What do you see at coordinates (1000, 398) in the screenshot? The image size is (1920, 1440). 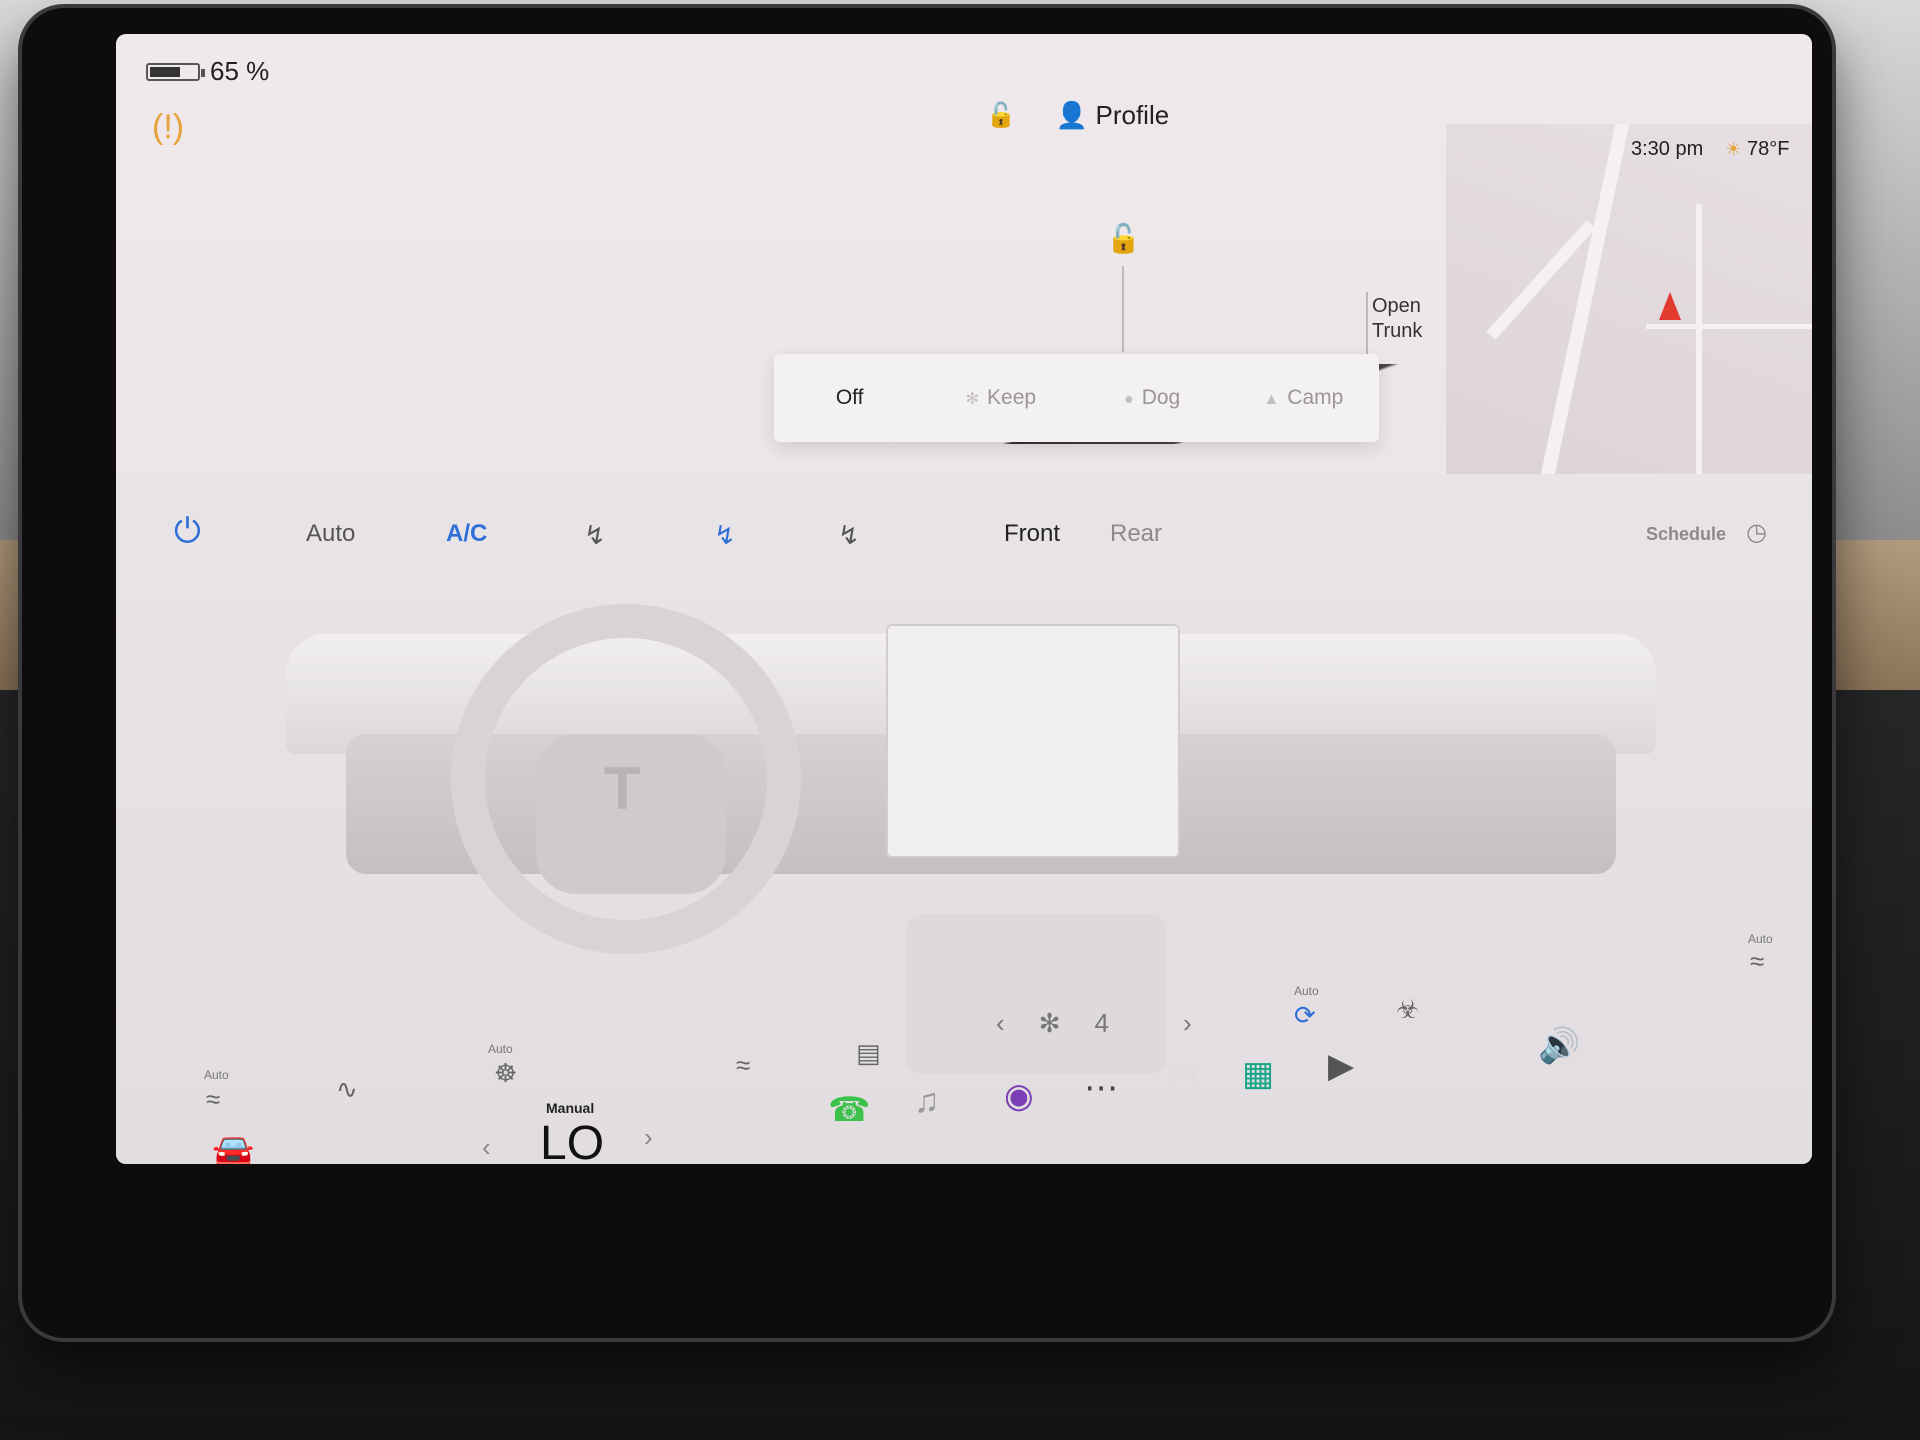 I see `mode-keep: ✻ Keep` at bounding box center [1000, 398].